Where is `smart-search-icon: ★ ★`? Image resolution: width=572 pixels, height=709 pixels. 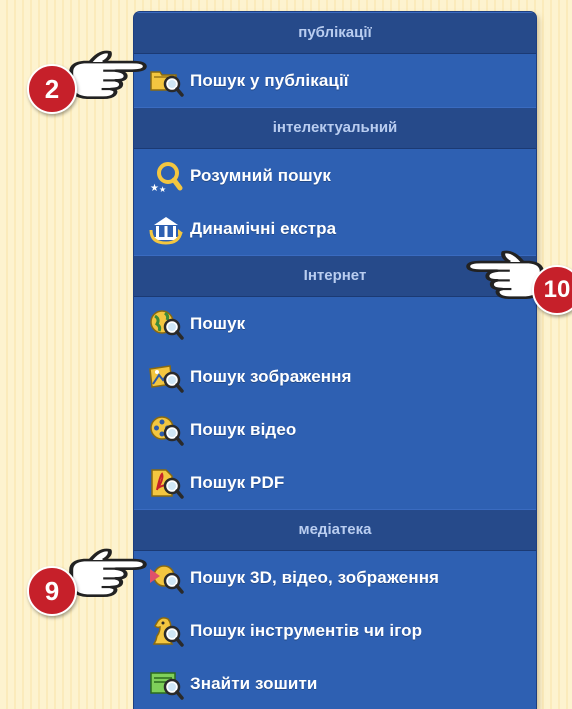 smart-search-icon: ★ ★ is located at coordinates (166, 177).